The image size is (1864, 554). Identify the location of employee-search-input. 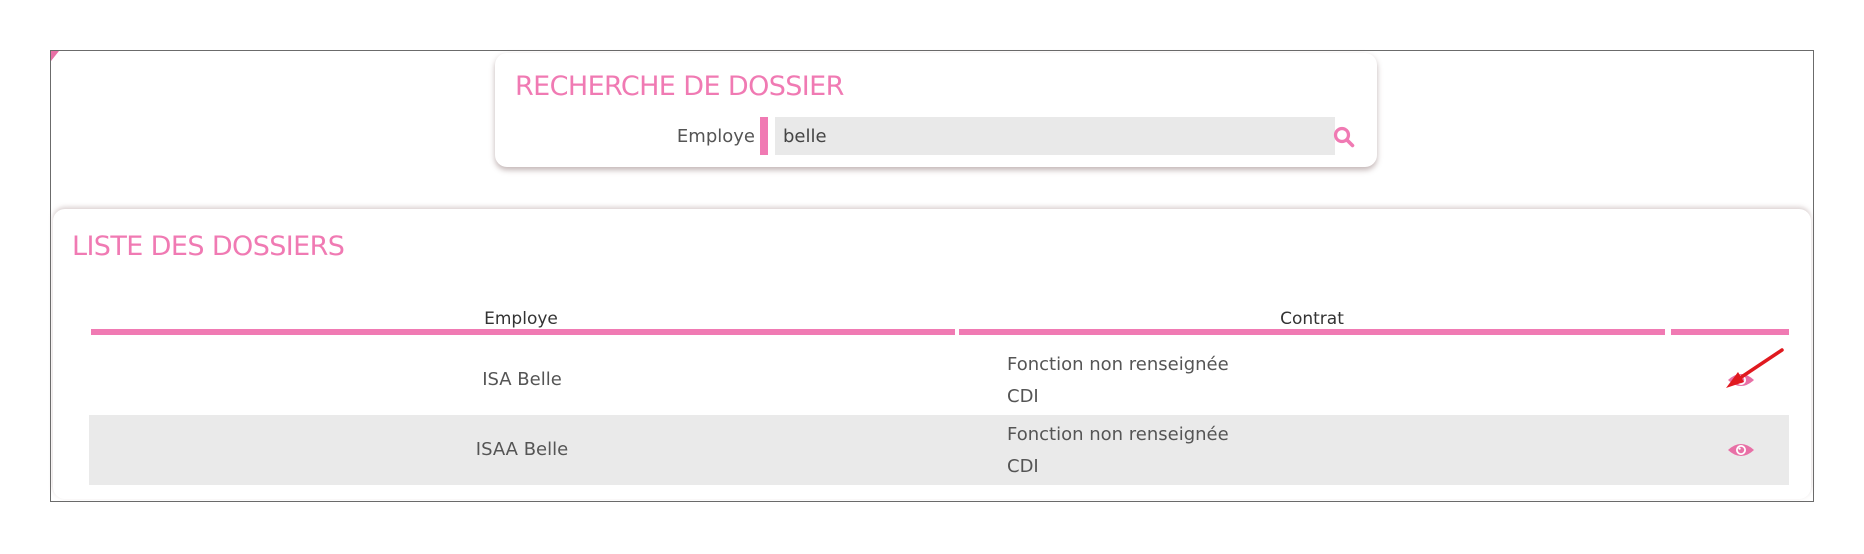
(1055, 136).